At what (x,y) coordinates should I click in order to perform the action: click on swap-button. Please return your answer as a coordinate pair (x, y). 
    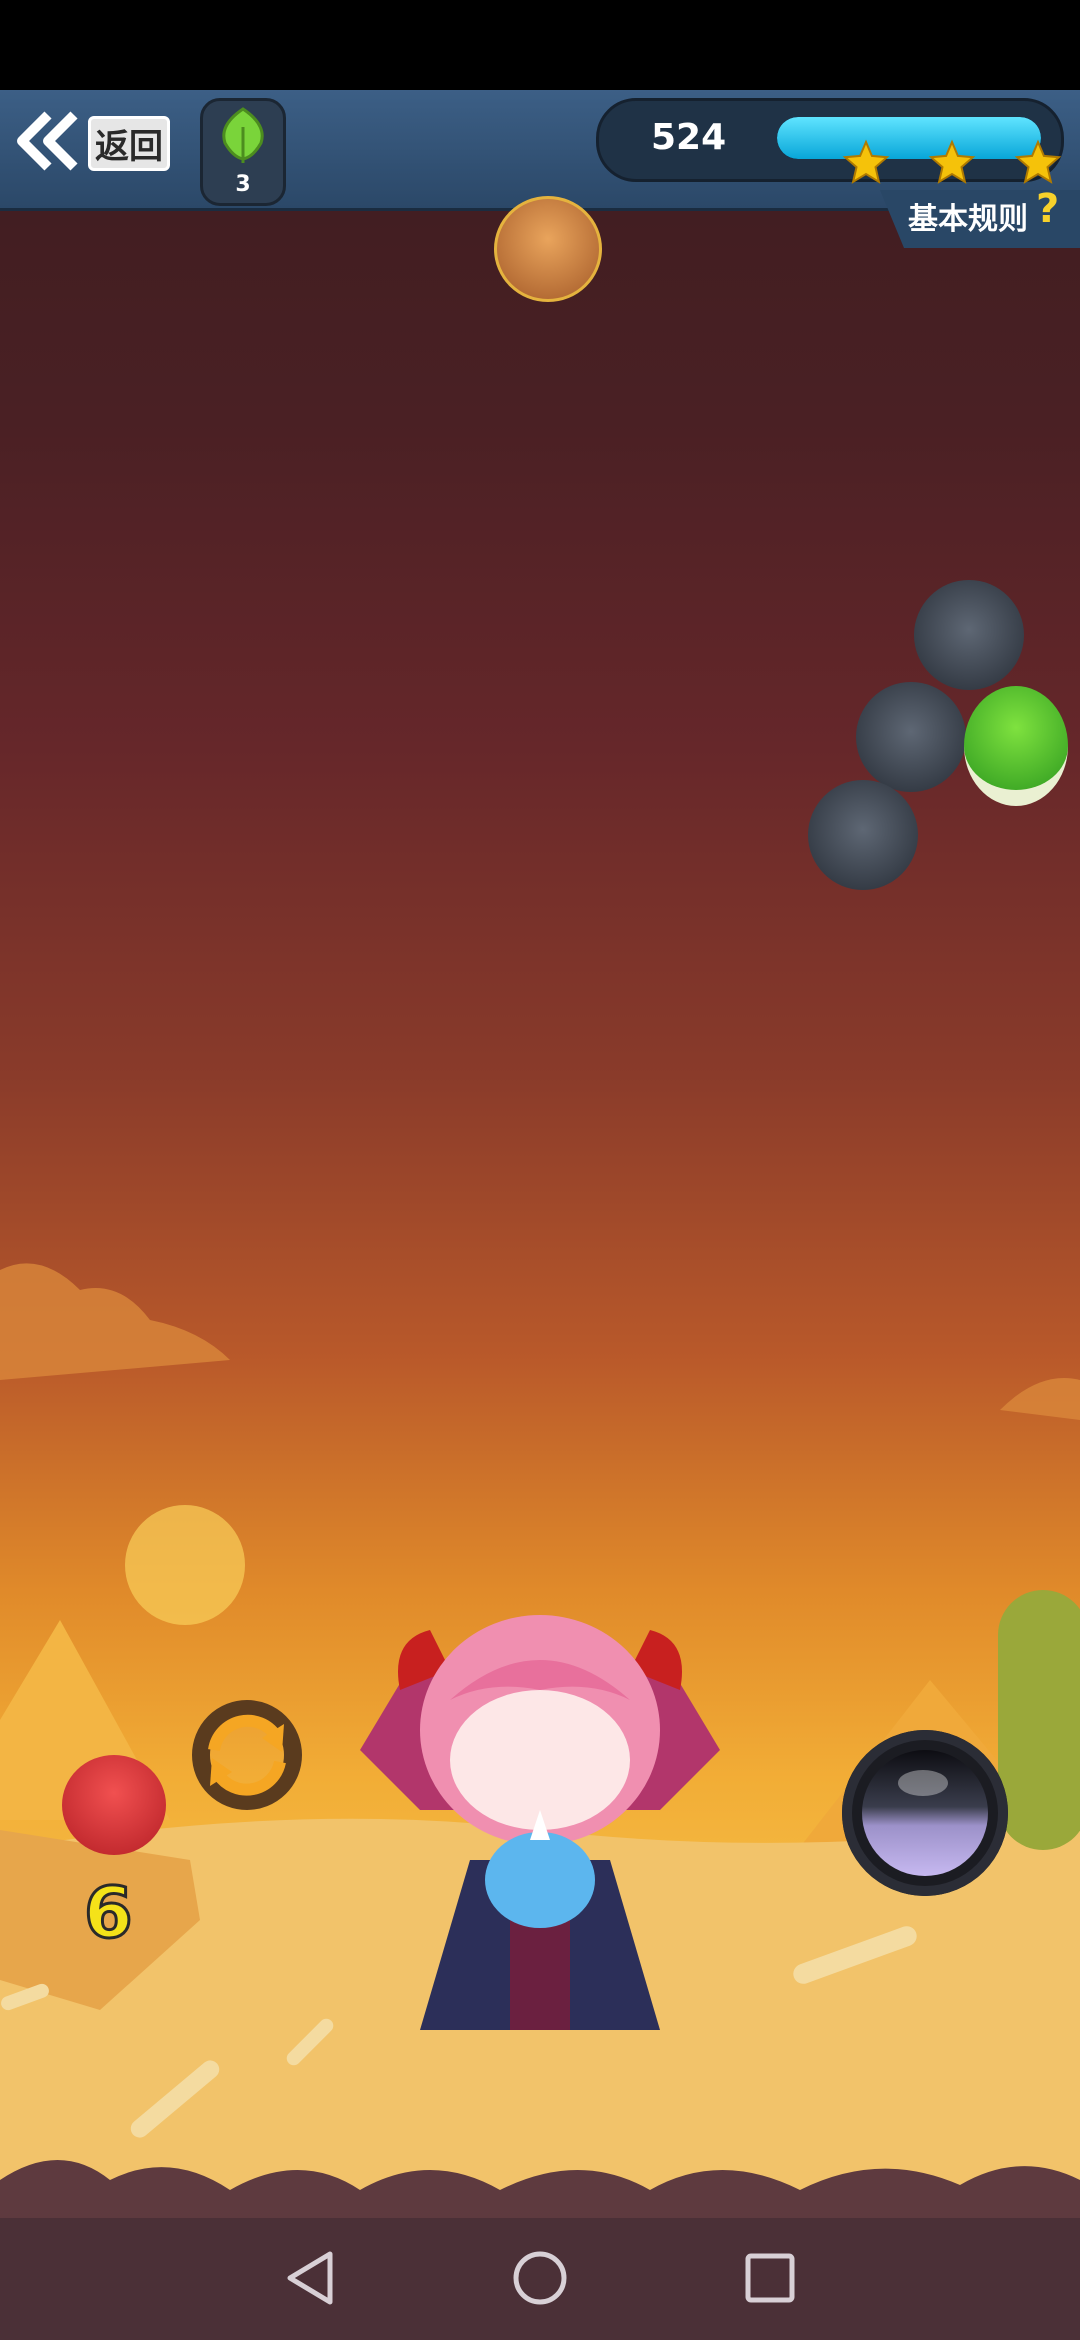
    Looking at the image, I should click on (247, 1755).